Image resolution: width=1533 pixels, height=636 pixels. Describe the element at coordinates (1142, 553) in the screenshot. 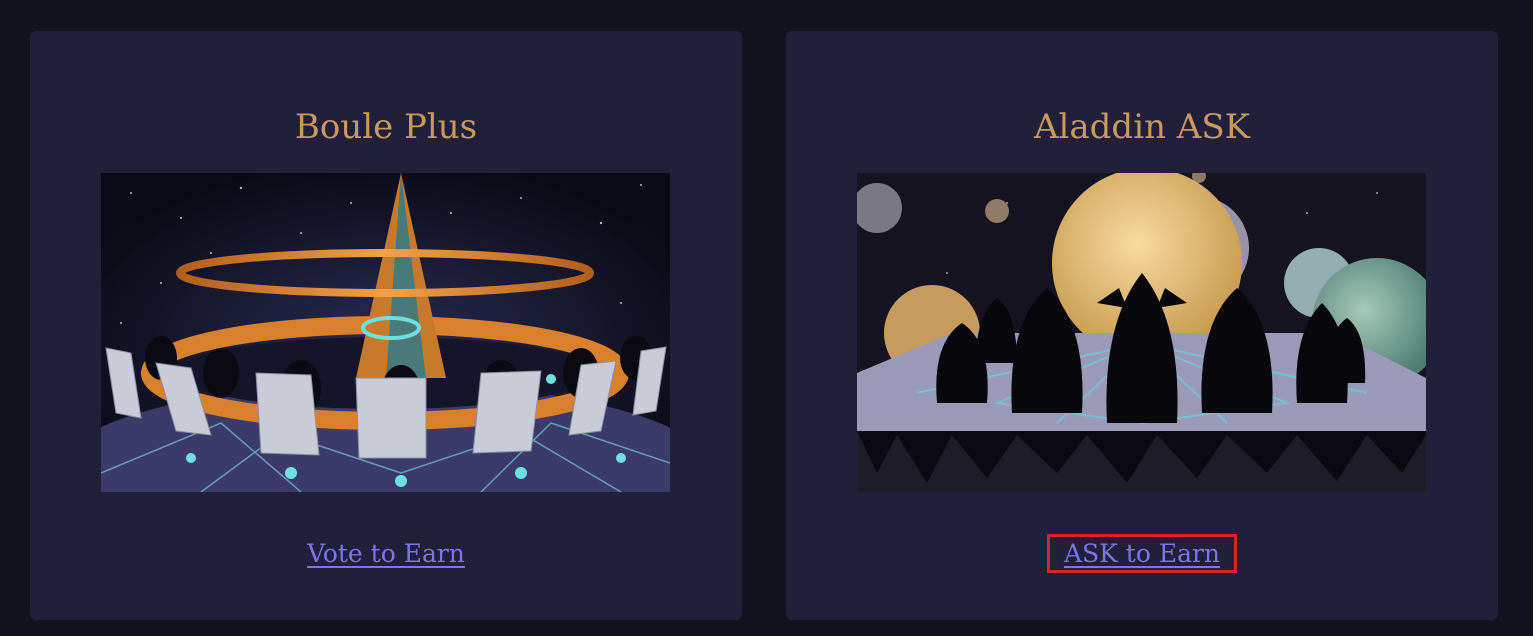

I see `ask-to-earn-link: ASK to Earn` at that location.